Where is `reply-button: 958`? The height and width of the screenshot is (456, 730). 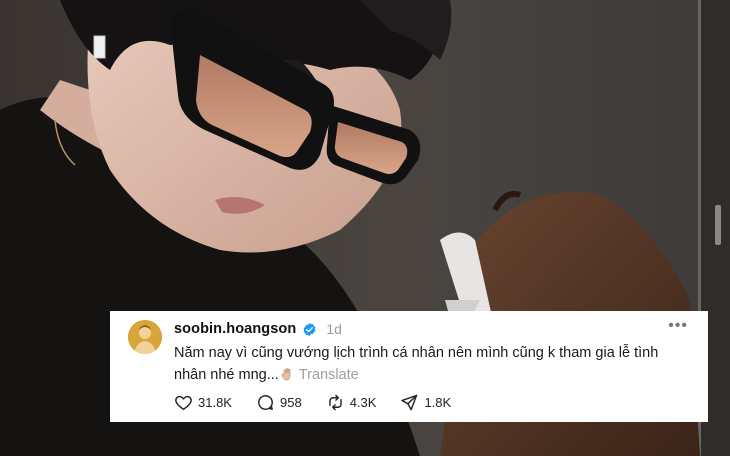
reply-button: 958 is located at coordinates (279, 402).